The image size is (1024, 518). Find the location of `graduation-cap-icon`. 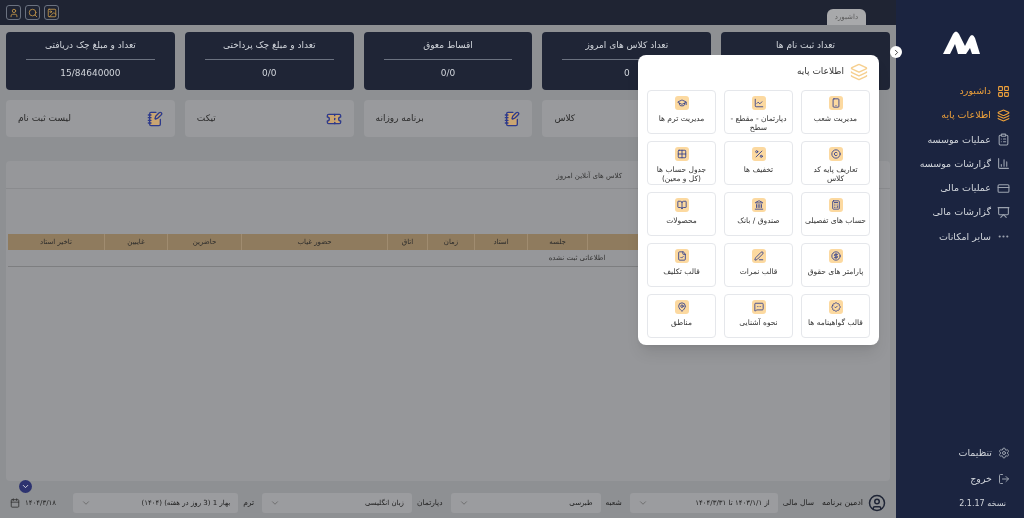

graduation-cap-icon is located at coordinates (681, 103).